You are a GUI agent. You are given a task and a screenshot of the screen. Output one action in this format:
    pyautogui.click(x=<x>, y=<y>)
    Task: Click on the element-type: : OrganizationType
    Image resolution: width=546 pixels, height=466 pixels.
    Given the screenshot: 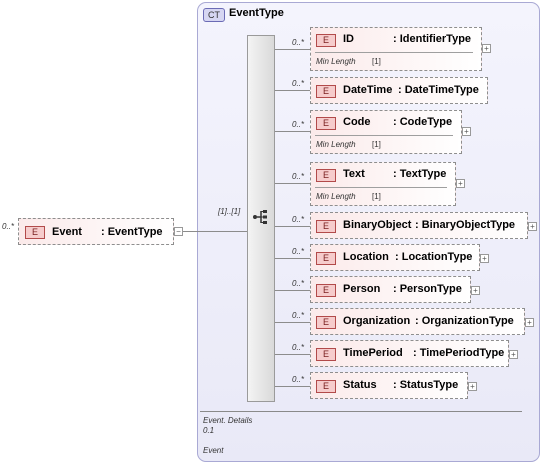 What is the action you would take?
    pyautogui.click(x=464, y=321)
    